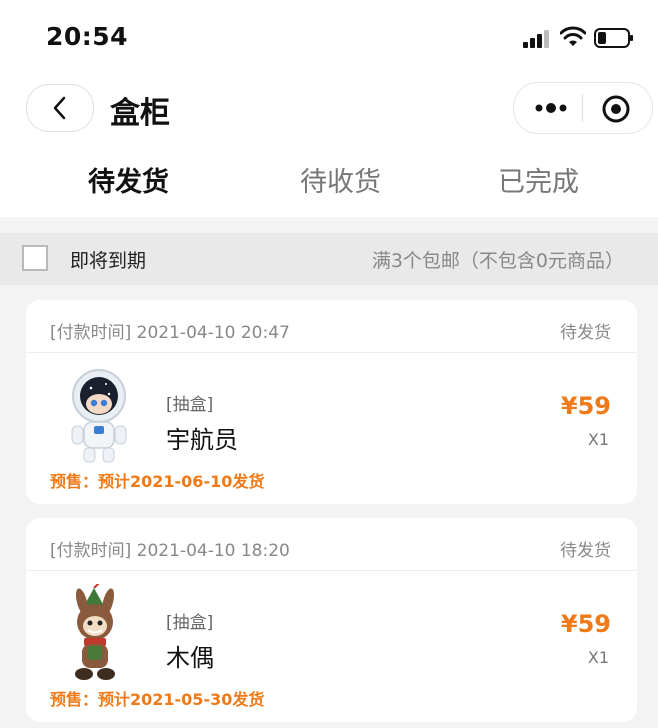 This screenshot has height=728, width=658. What do you see at coordinates (170, 333) in the screenshot?
I see `payment-time: [付款时间] 2021-04-10 20:47` at bounding box center [170, 333].